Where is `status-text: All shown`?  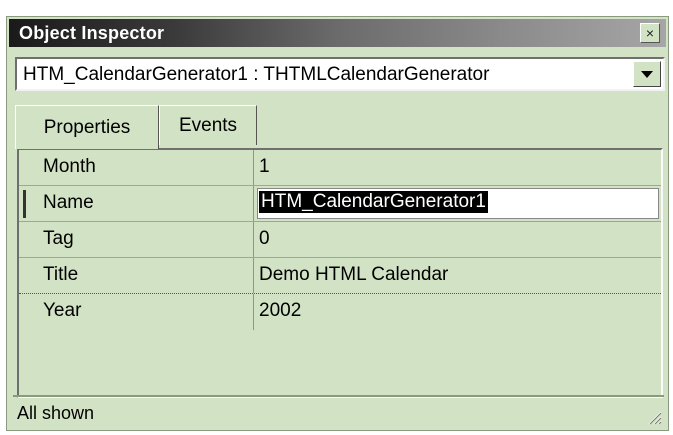
status-text: All shown is located at coordinates (56, 413).